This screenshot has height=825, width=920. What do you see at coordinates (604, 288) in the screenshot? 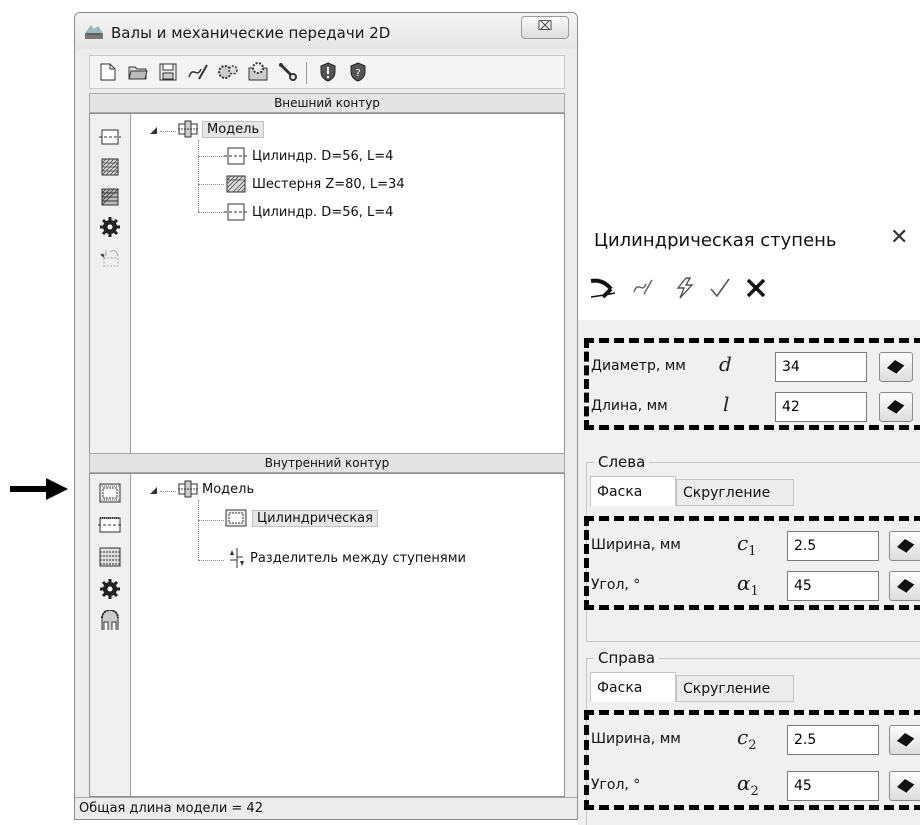
I see `apply-exit-icon` at bounding box center [604, 288].